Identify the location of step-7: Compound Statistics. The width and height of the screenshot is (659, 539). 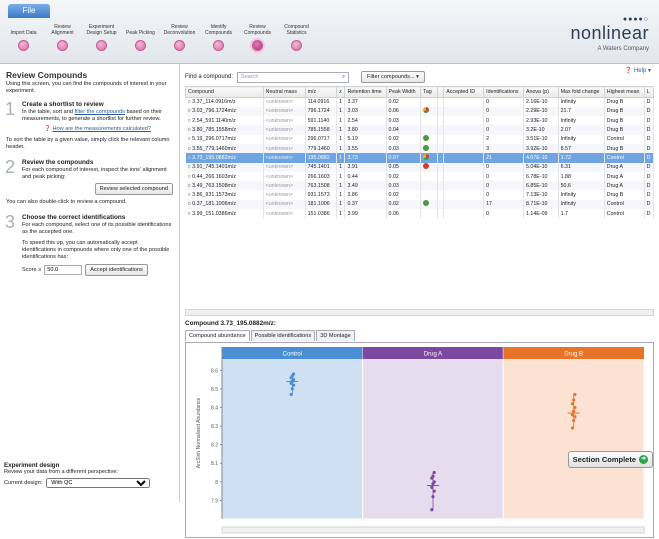
(296, 42).